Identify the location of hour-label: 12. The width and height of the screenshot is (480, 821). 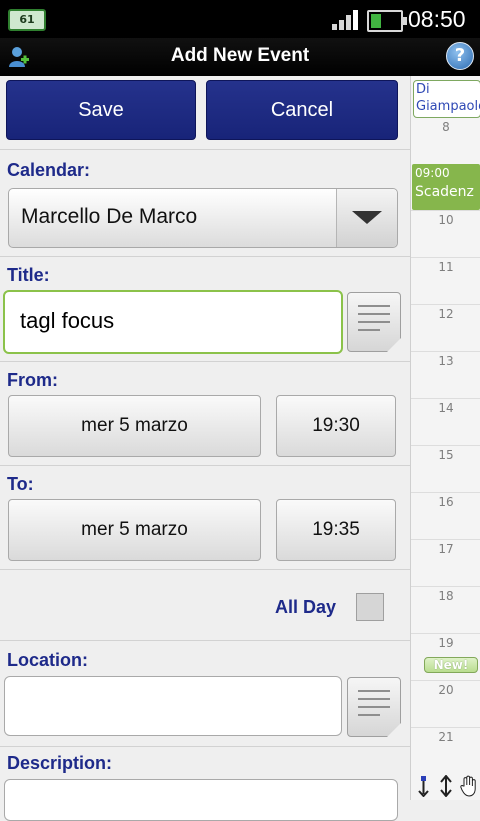
(446, 314).